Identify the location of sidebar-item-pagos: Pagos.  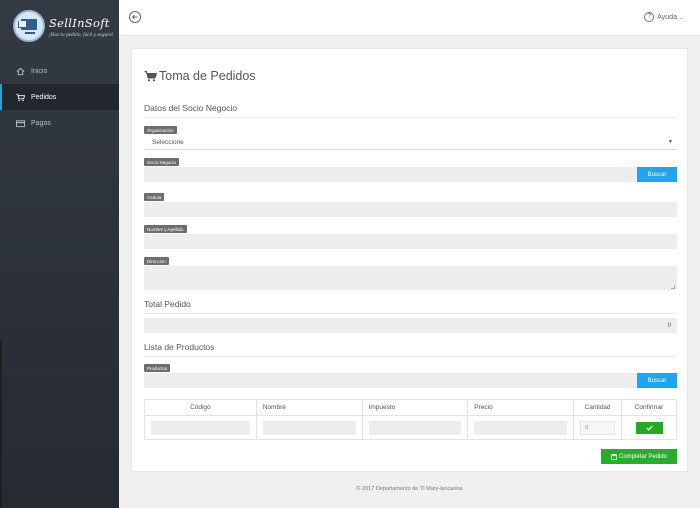
(59, 123).